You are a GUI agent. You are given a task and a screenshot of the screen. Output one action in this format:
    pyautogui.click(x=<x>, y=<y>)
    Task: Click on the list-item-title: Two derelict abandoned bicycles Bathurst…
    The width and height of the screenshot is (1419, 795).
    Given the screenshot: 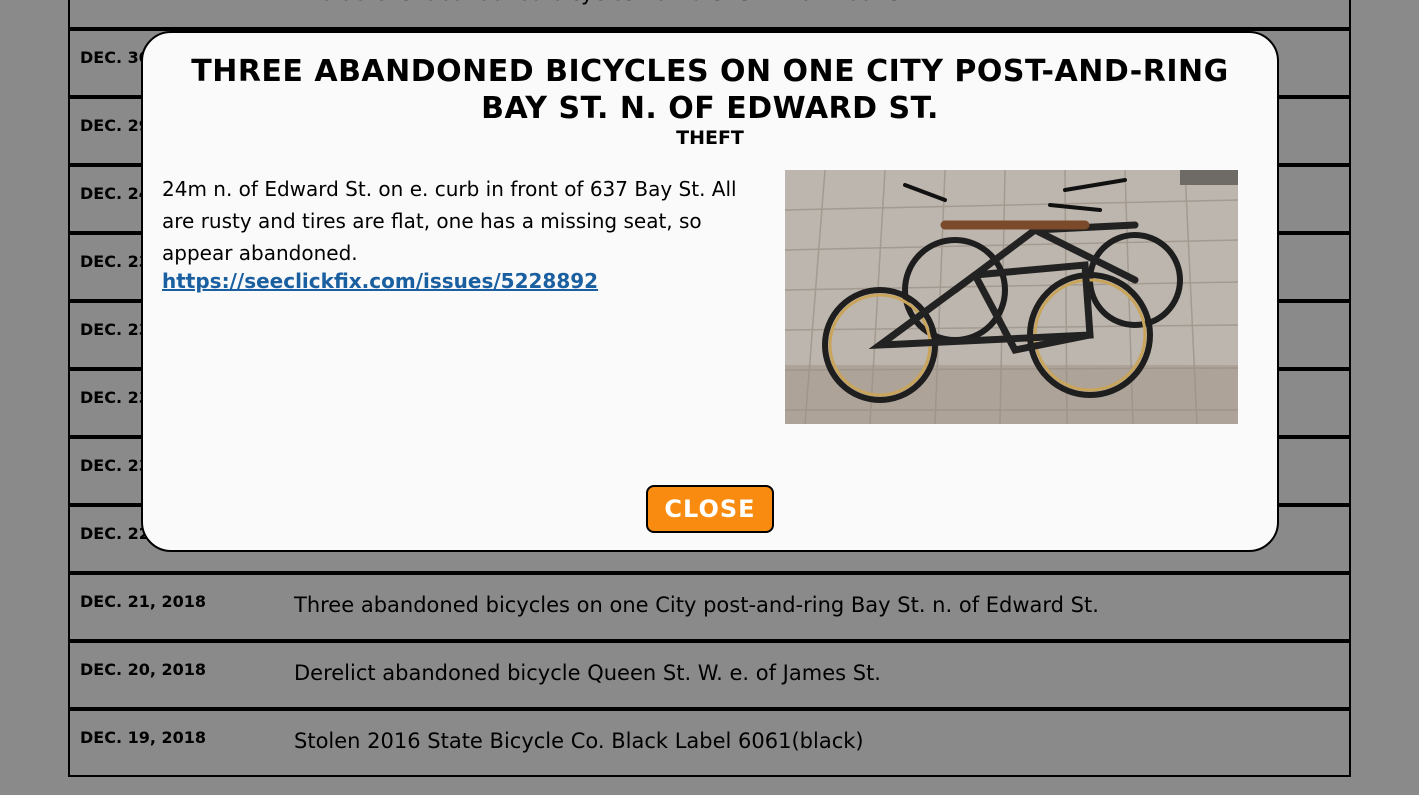 What is the action you would take?
    pyautogui.click(x=621, y=2)
    